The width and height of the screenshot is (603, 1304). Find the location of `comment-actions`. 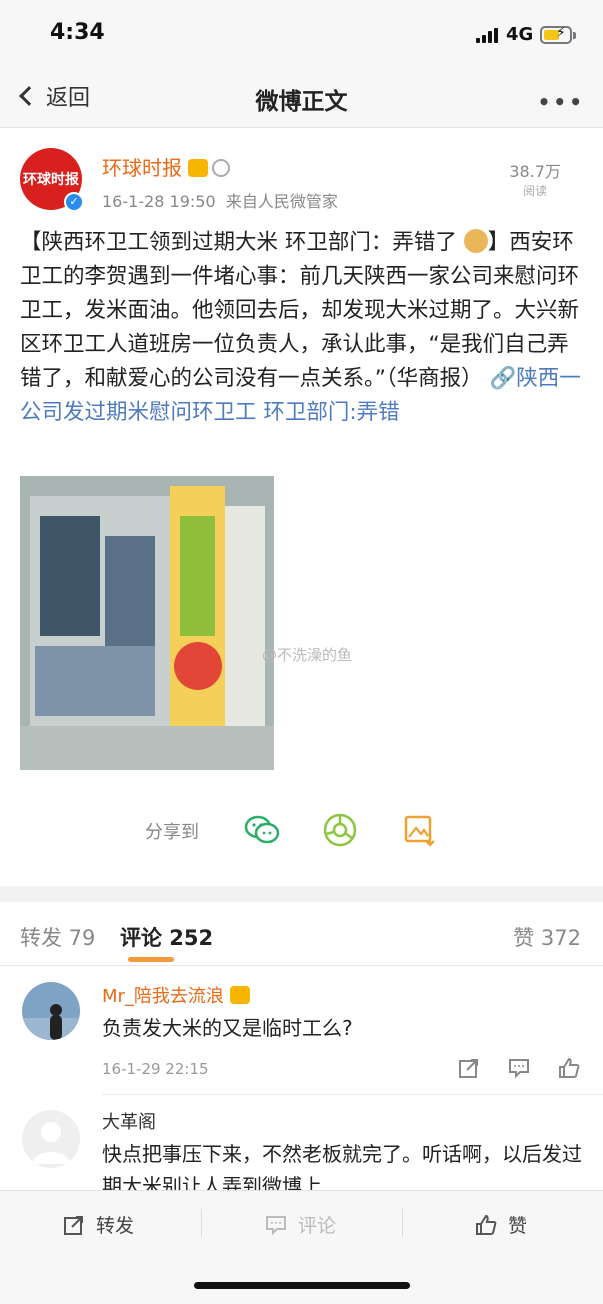

comment-actions is located at coordinates (519, 1068).